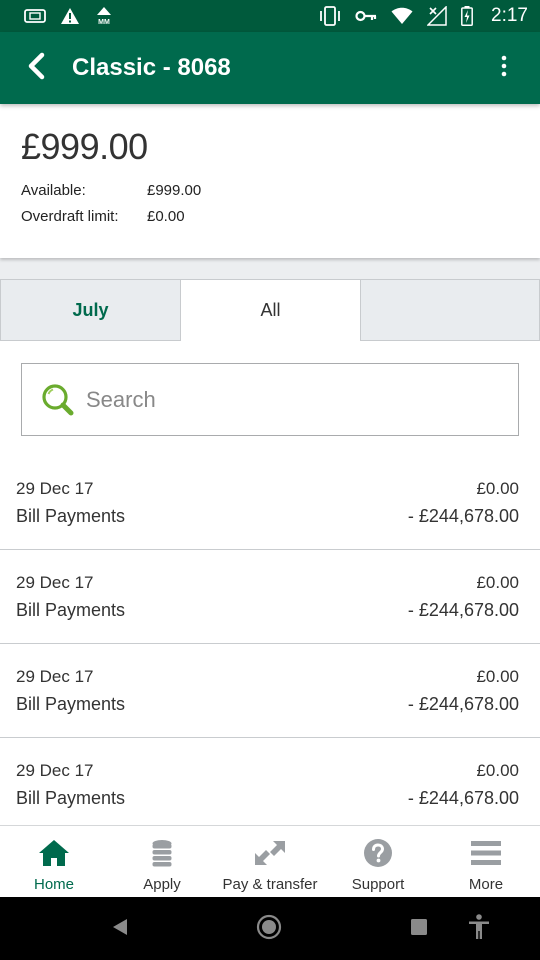 The width and height of the screenshot is (540, 960). Describe the element at coordinates (53, 190) in the screenshot. I see `available-label: Available:` at that location.